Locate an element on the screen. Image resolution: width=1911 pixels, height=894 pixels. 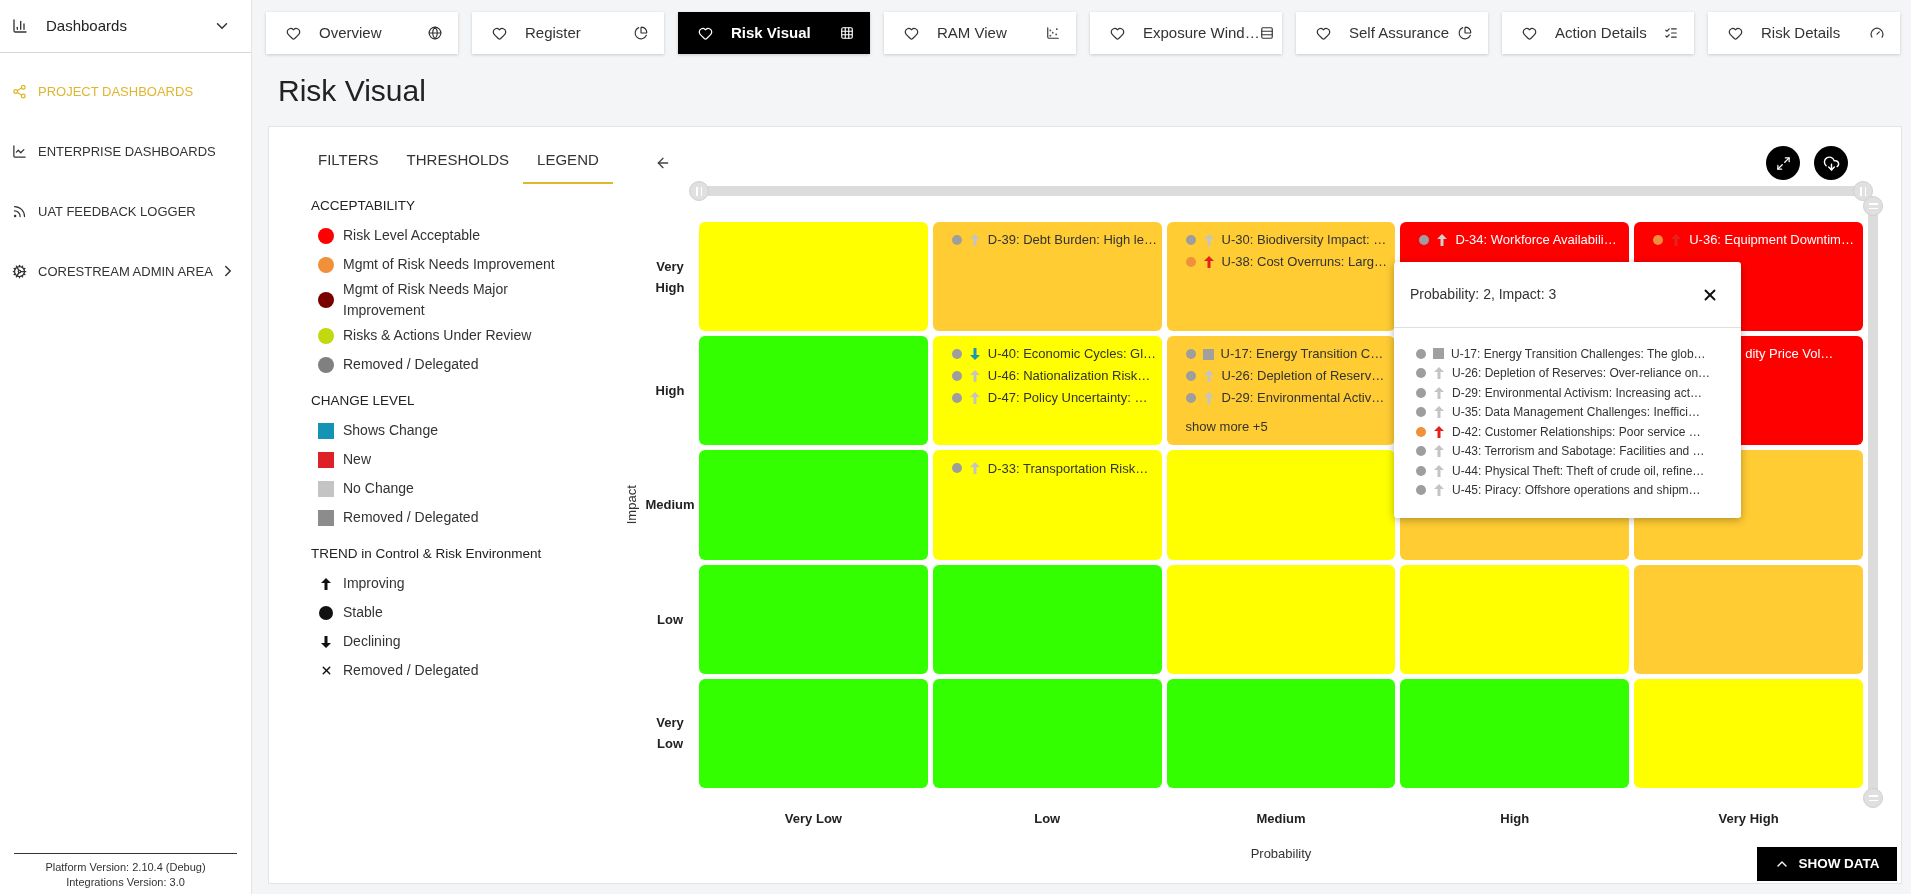
scatter-chart-icon is located at coordinates (1053, 33).